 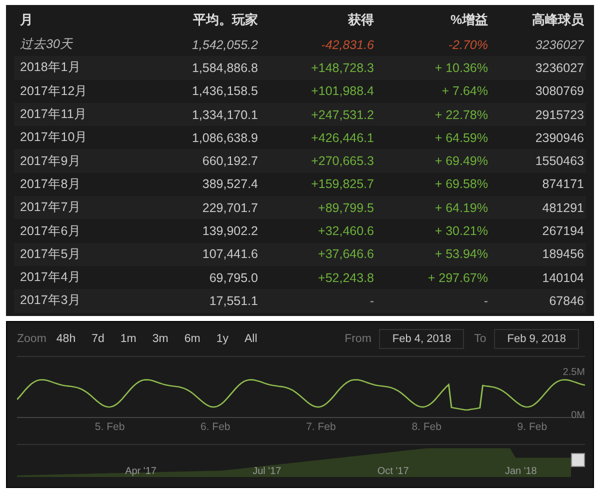 What do you see at coordinates (360, 20) in the screenshot?
I see `column-header: 获得` at bounding box center [360, 20].